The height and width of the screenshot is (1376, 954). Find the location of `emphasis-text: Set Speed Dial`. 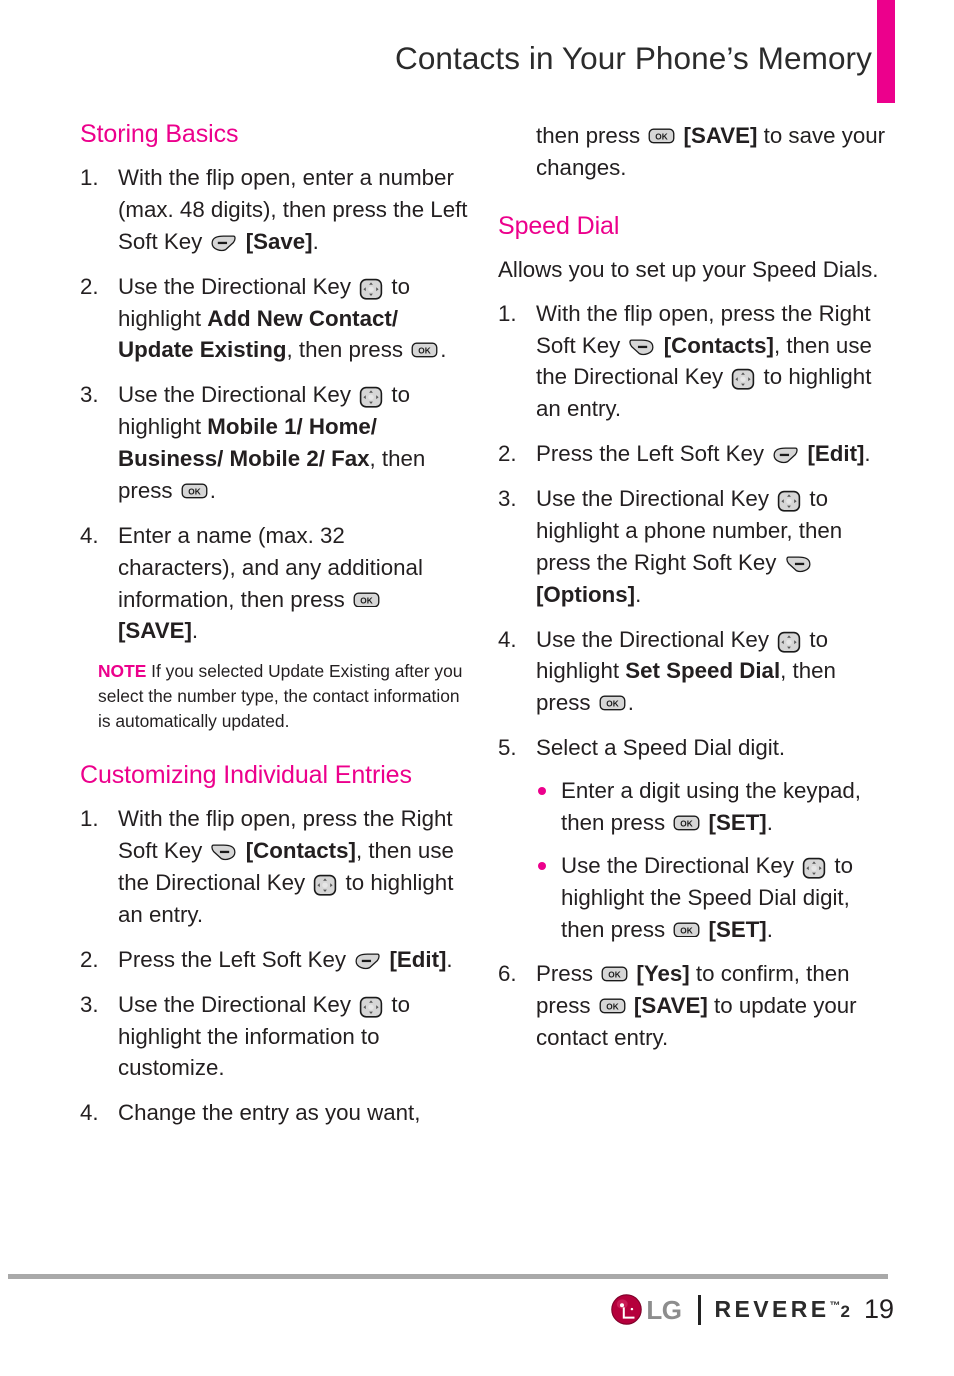

emphasis-text: Set Speed Dial is located at coordinates (703, 671).